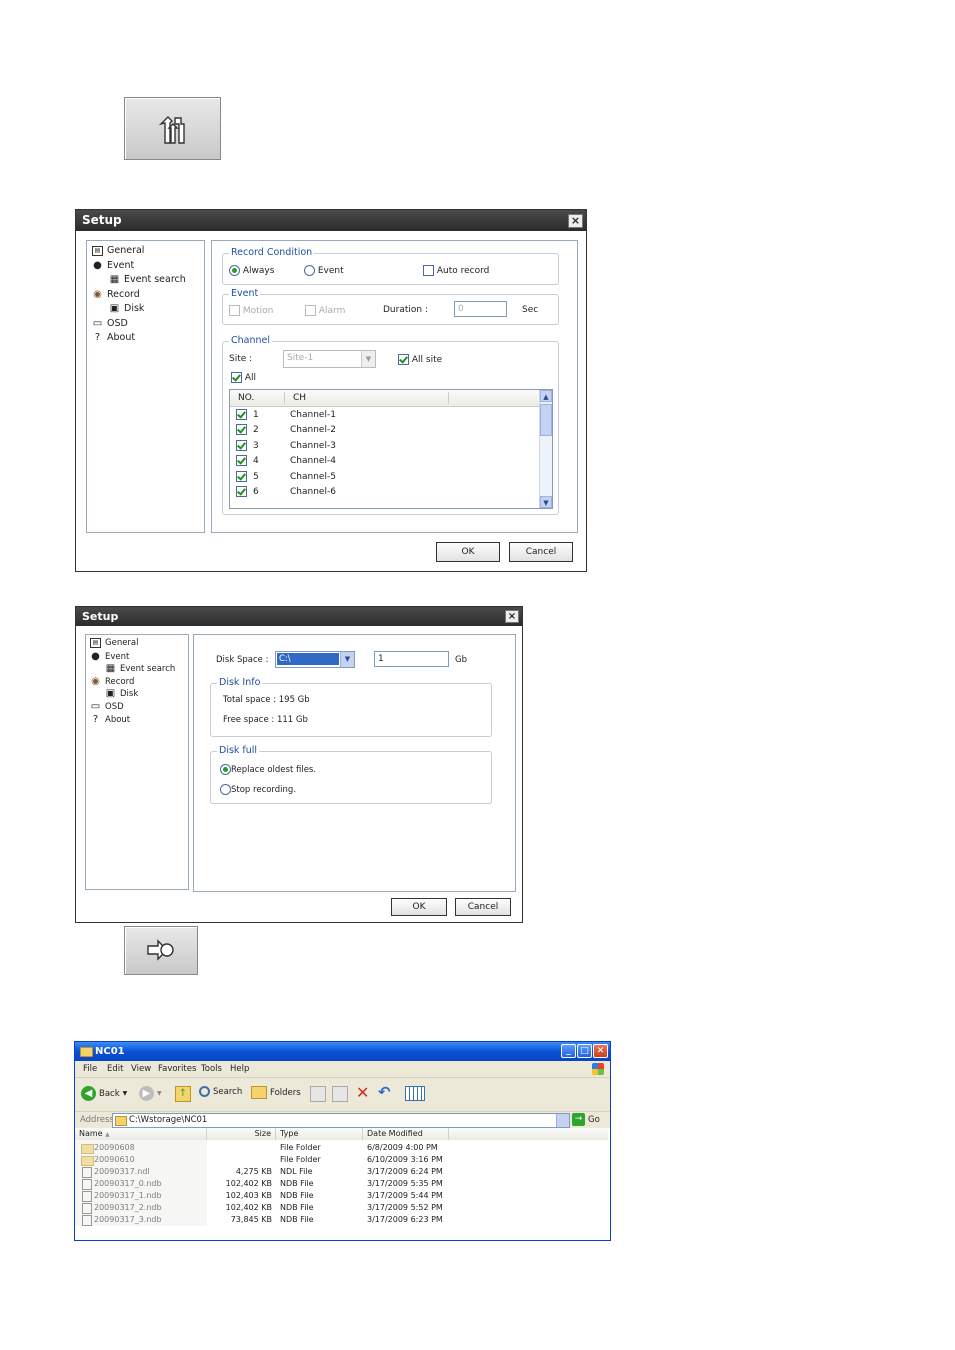  What do you see at coordinates (329, 359) in the screenshot?
I see `site-select: Site-1 ▼` at bounding box center [329, 359].